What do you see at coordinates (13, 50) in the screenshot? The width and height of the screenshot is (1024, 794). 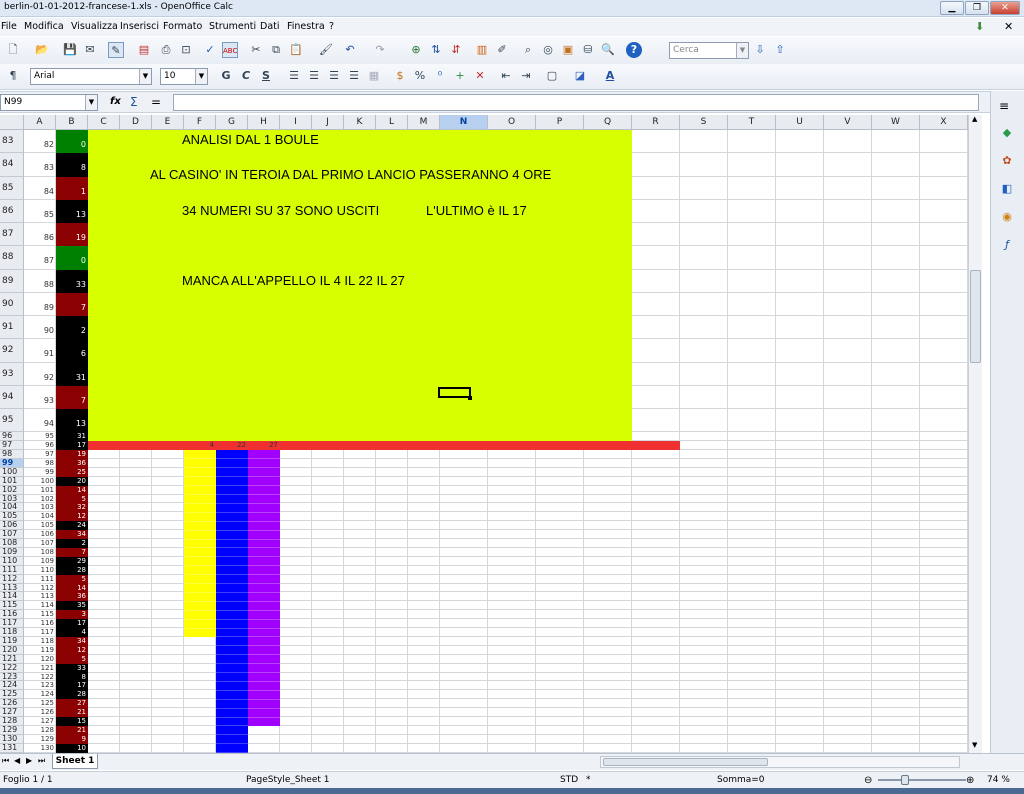 I see `new-icon: 🗋` at bounding box center [13, 50].